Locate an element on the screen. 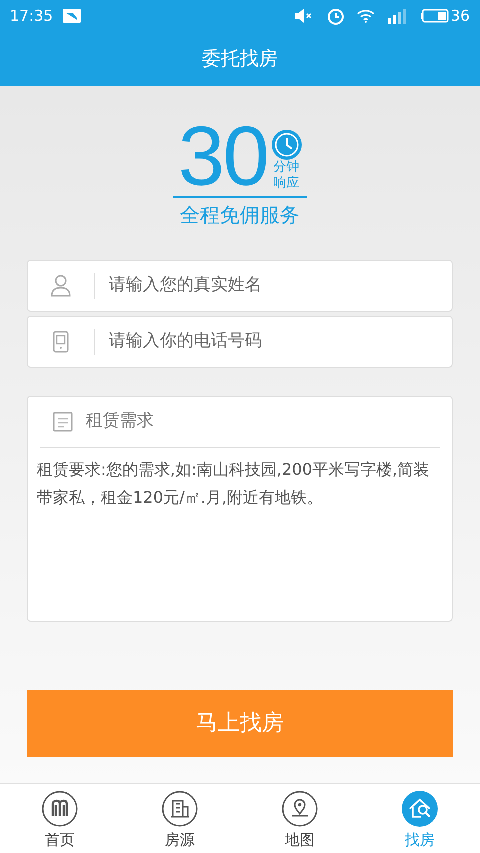 Image resolution: width=480 pixels, height=853 pixels. input-field: 请输入你的电话号码 is located at coordinates (240, 342).